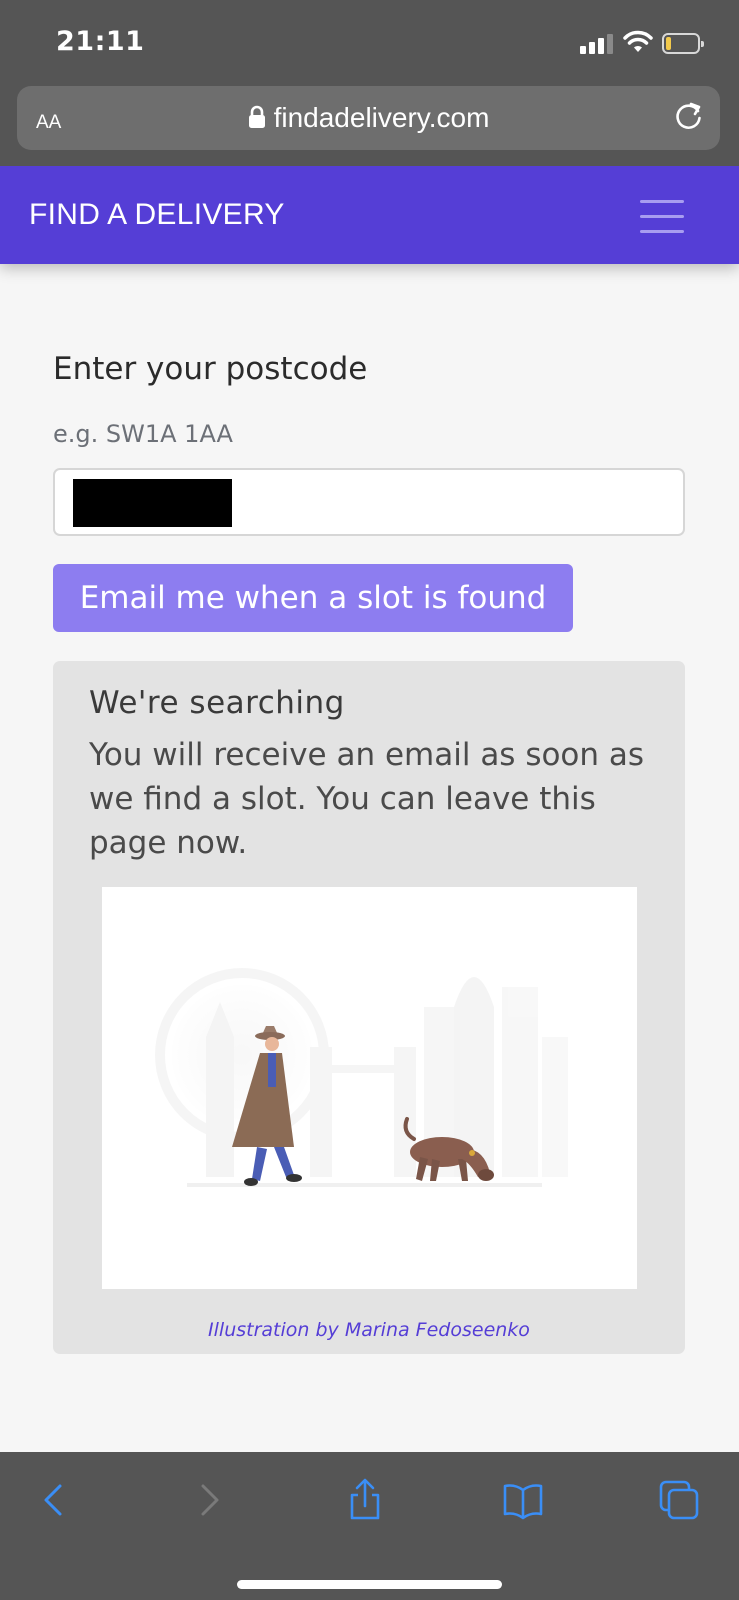 Image resolution: width=739 pixels, height=1600 pixels. Describe the element at coordinates (369, 42) in the screenshot. I see `status-bar: 21:11` at that location.